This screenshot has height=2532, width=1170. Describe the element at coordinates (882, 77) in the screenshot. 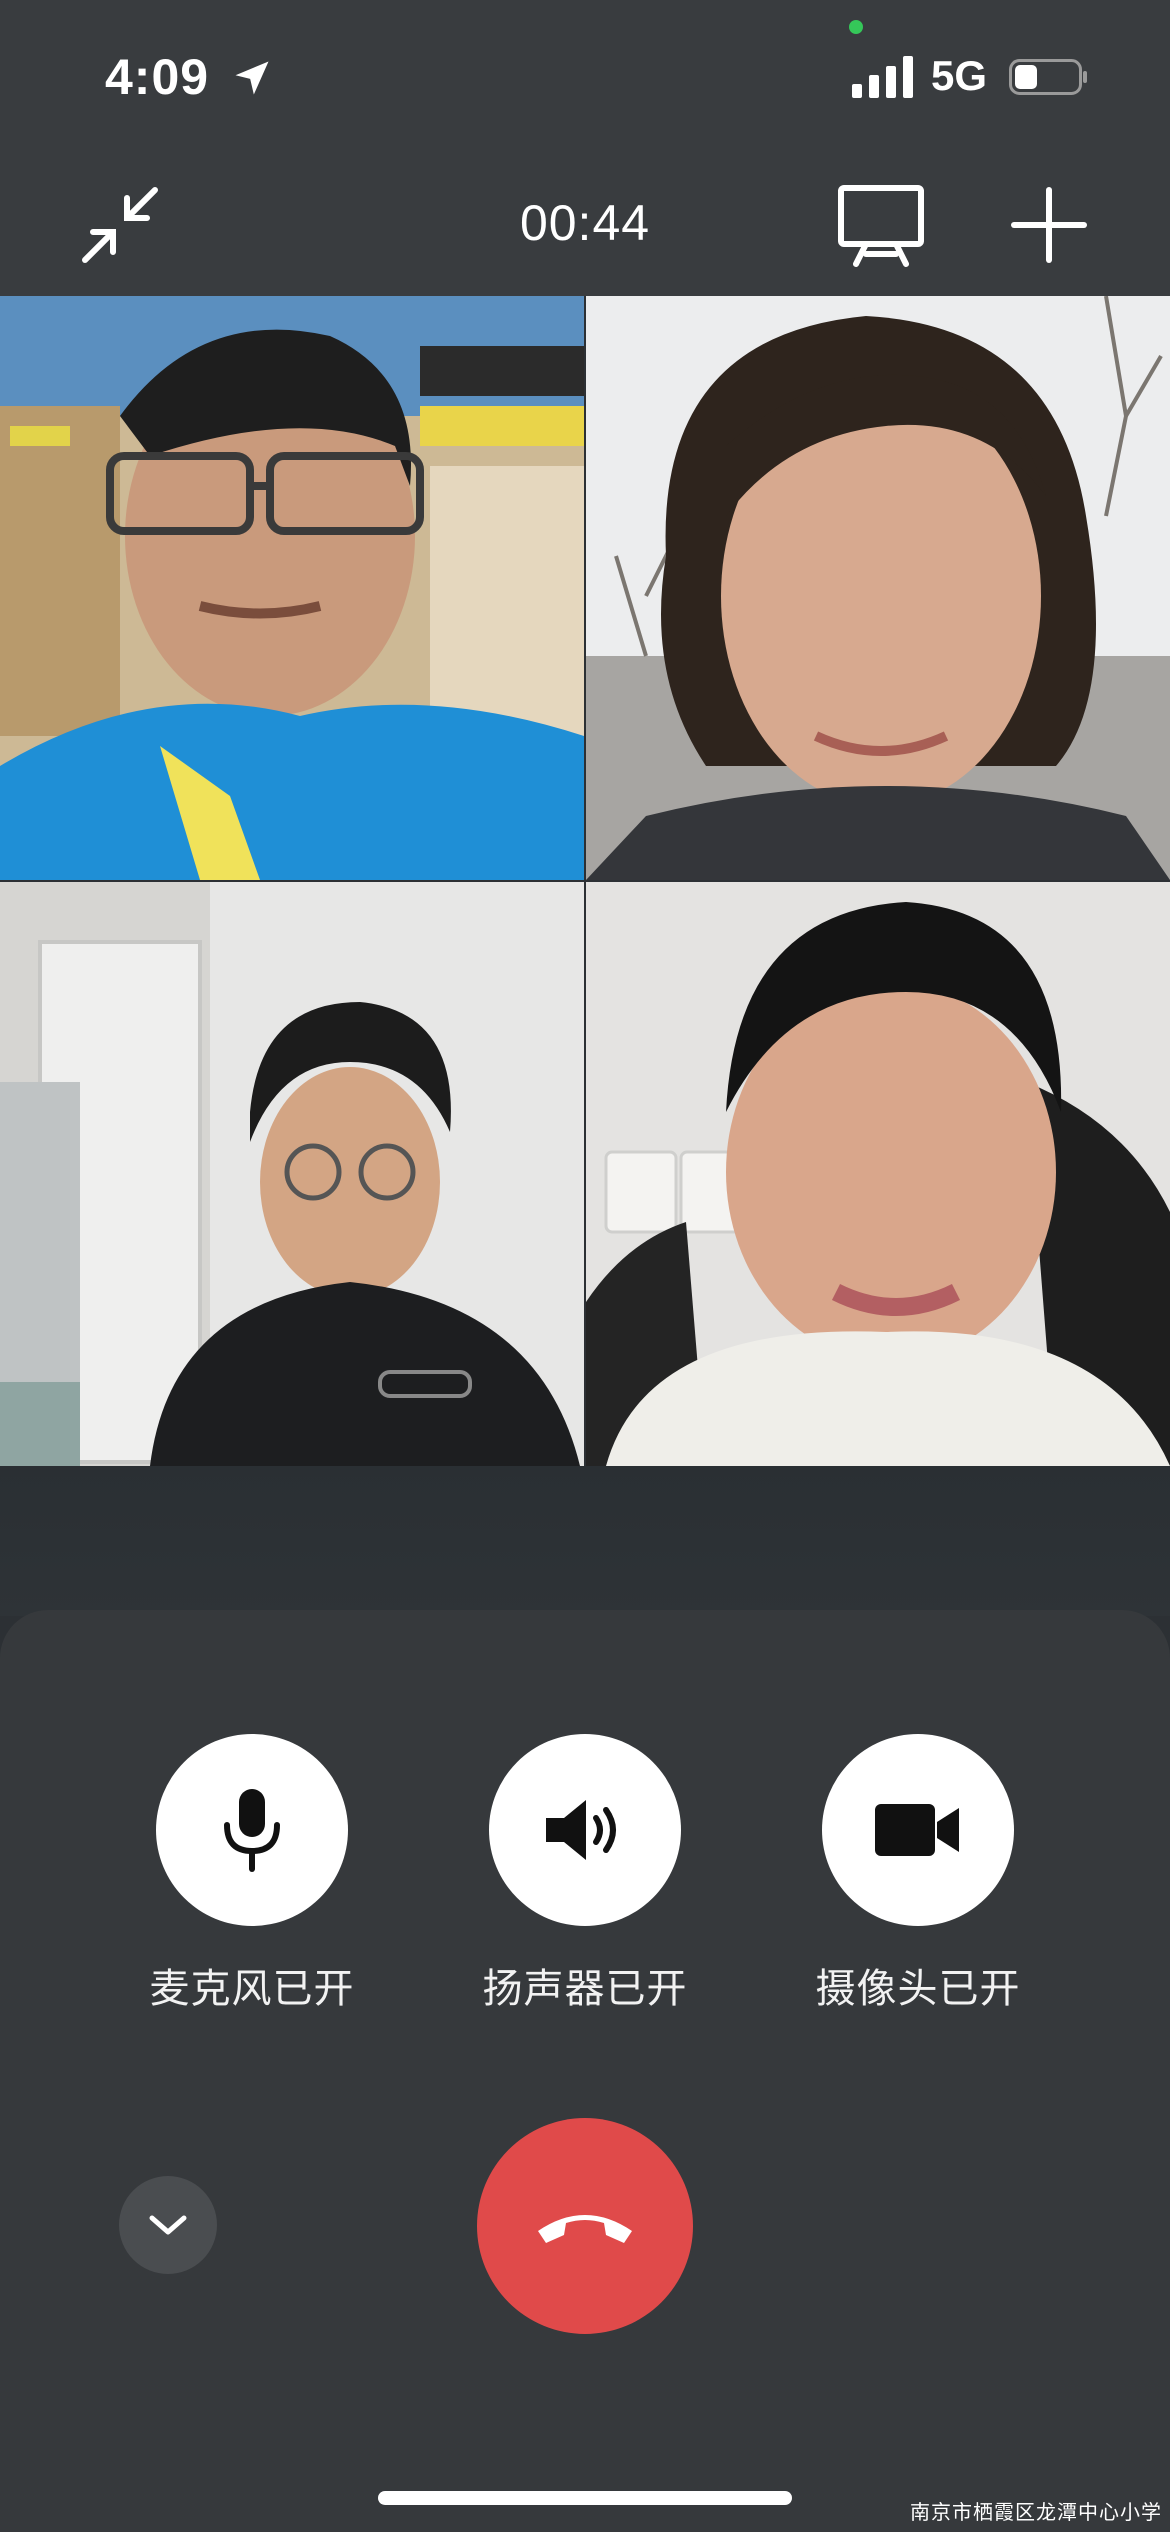

I see `signal-bars-icon` at that location.